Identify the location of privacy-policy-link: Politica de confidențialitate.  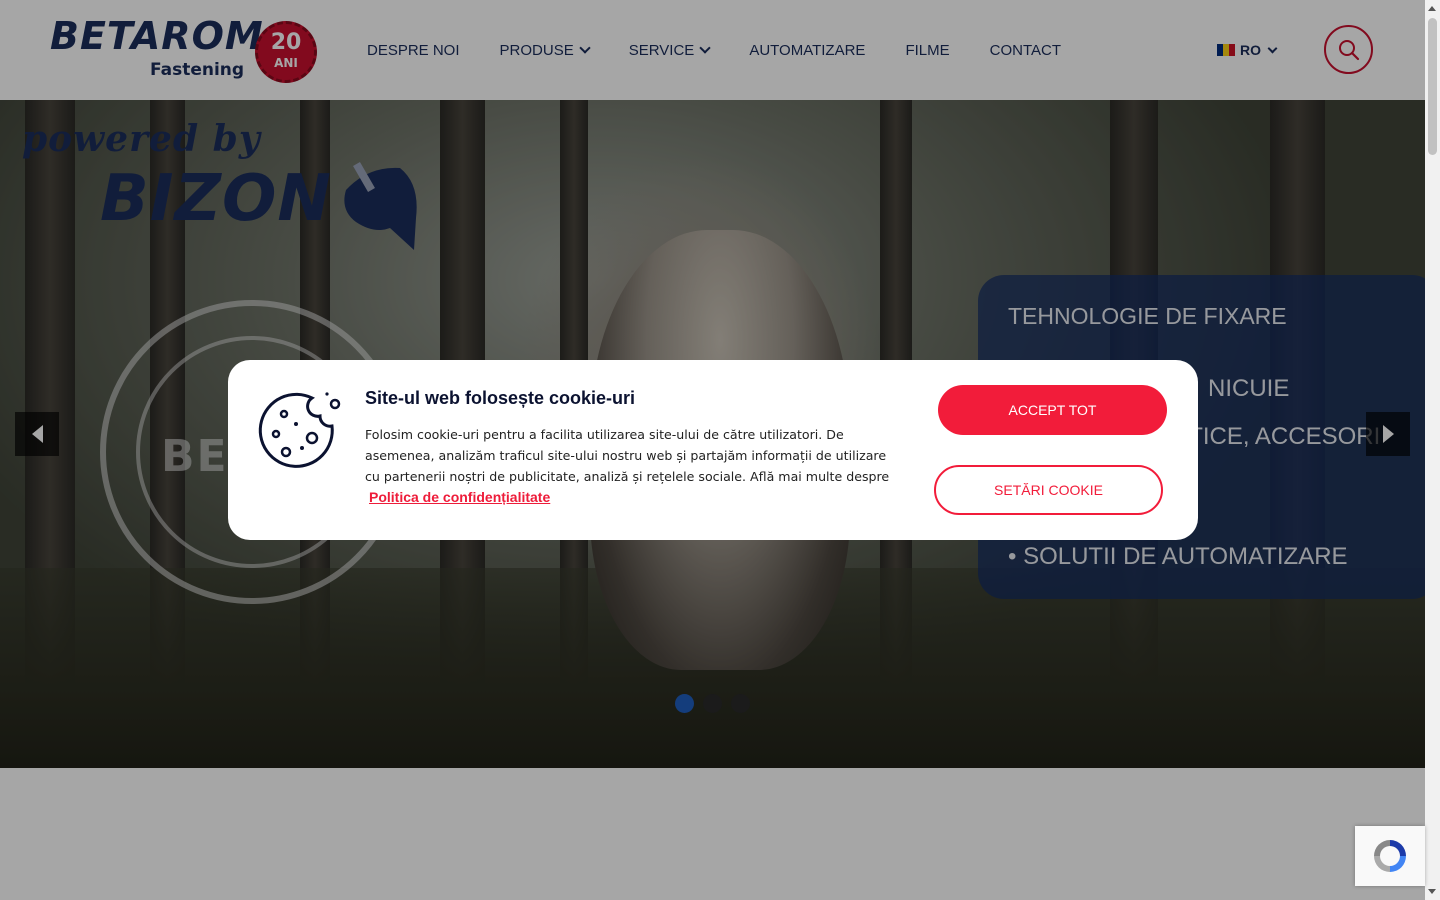
(459, 497).